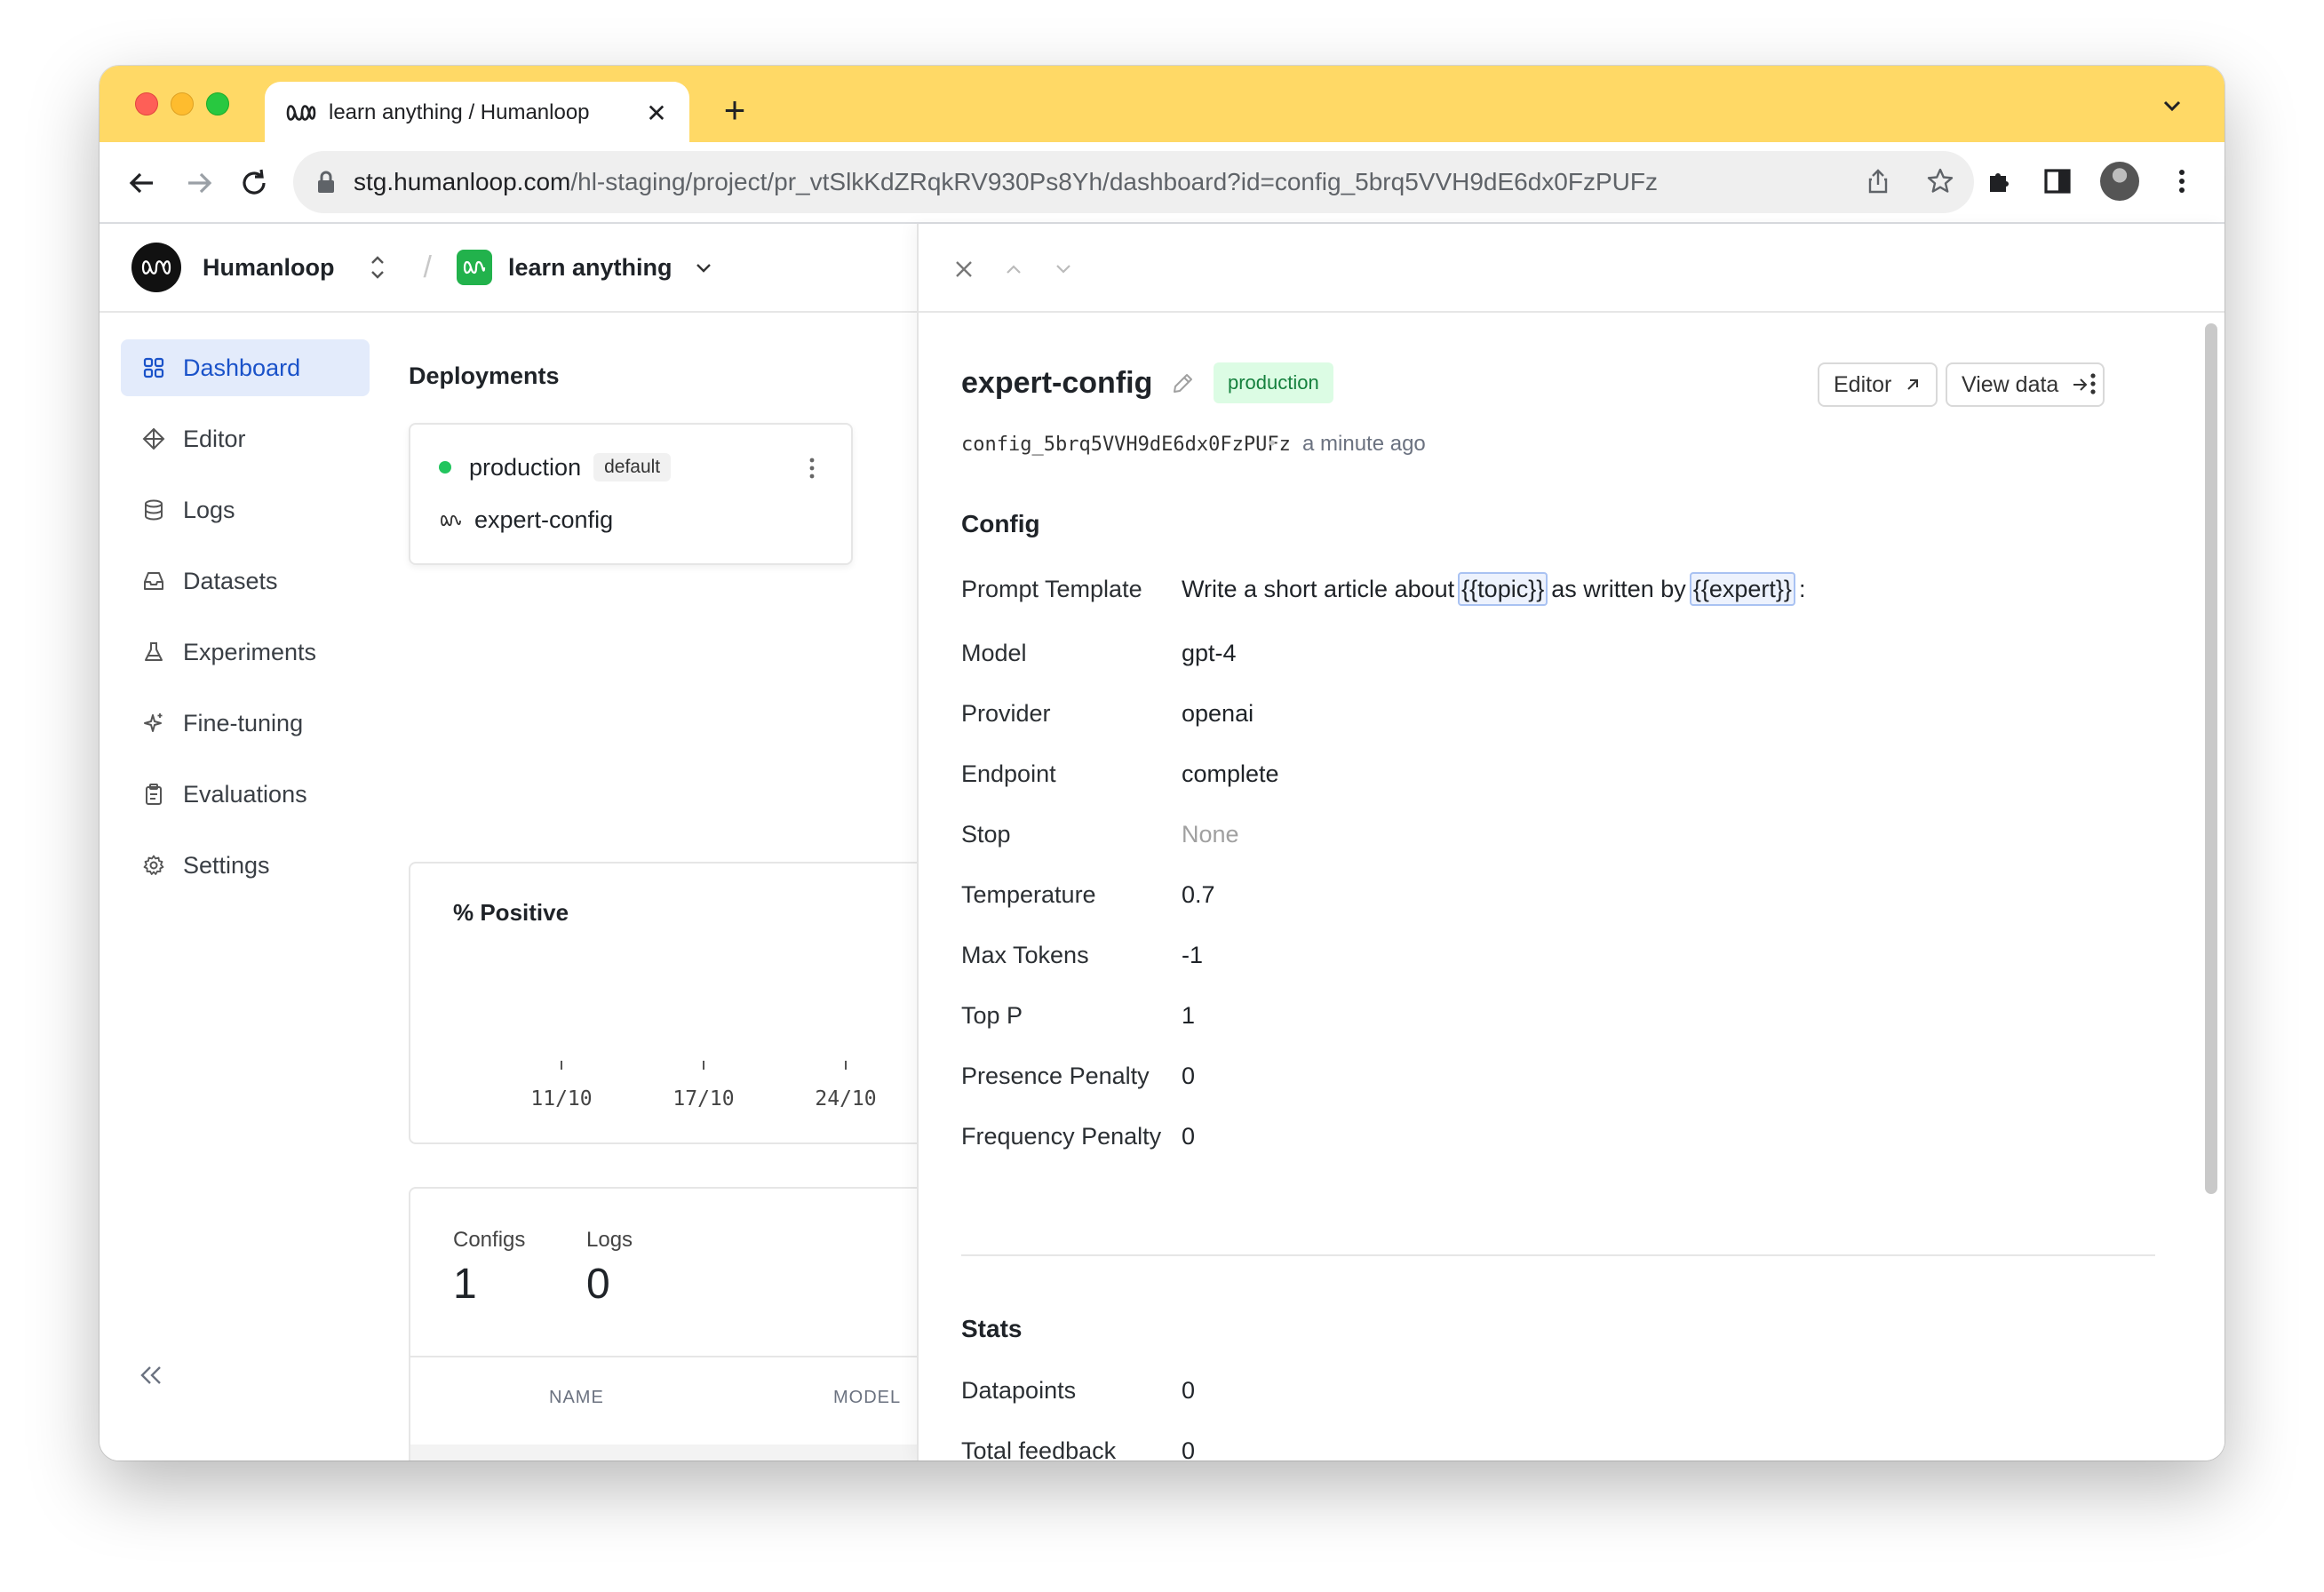 This screenshot has width=2324, height=1592. I want to click on provider-value: openai, so click(1218, 713).